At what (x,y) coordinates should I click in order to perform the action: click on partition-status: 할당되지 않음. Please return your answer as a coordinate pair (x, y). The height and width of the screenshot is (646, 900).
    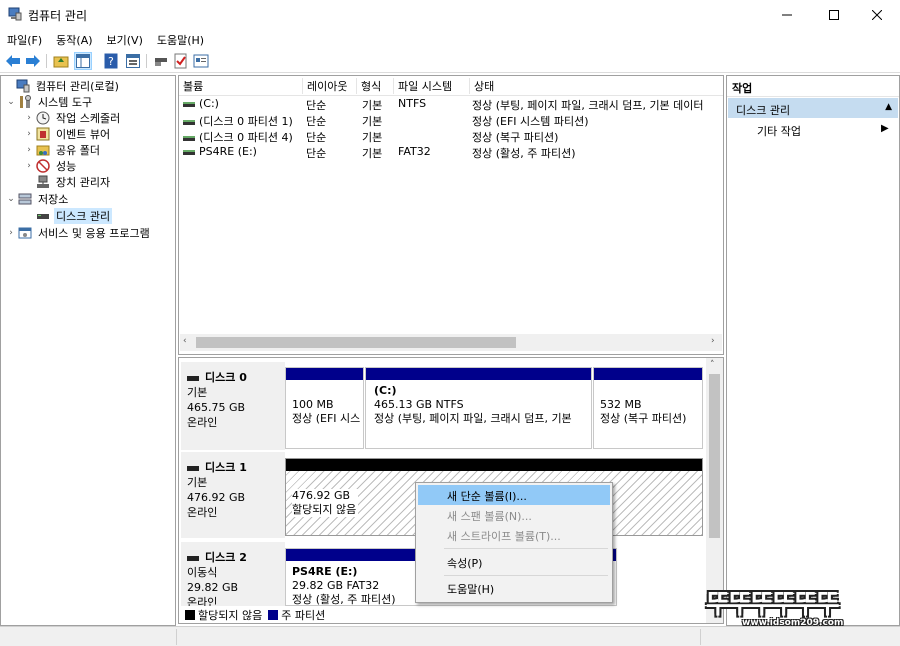
    Looking at the image, I should click on (324, 509).